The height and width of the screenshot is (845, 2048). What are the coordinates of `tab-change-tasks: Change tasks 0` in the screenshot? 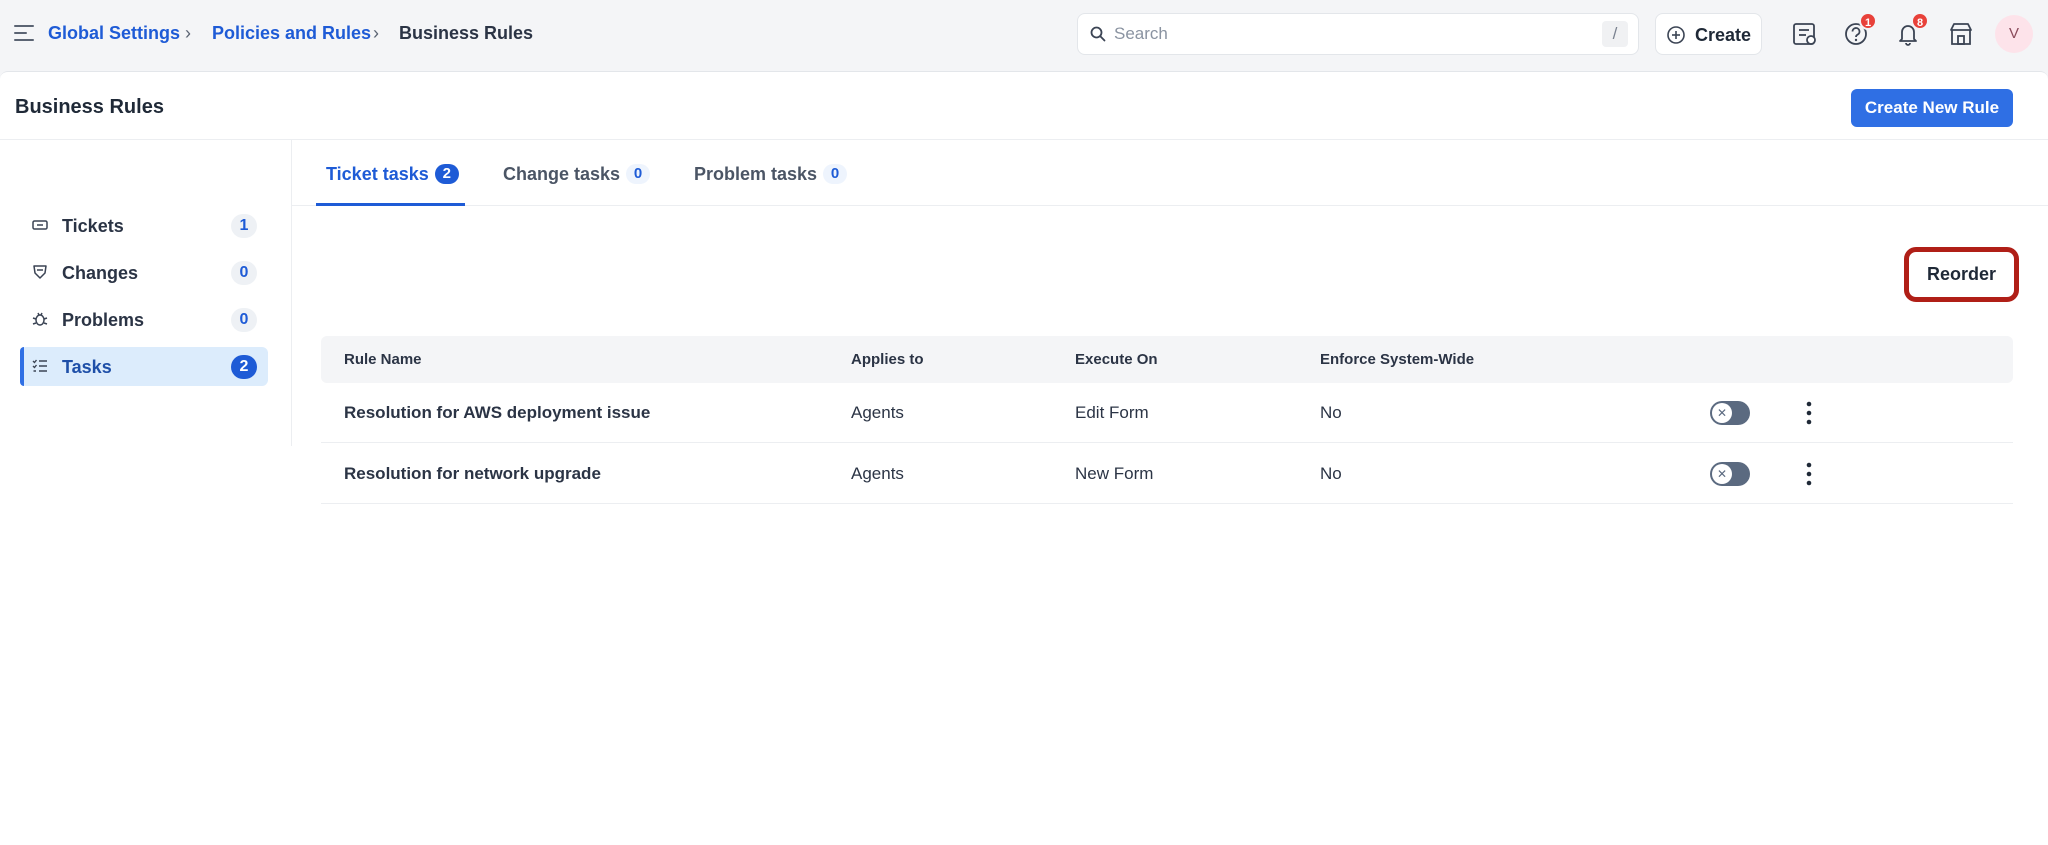 It's located at (577, 181).